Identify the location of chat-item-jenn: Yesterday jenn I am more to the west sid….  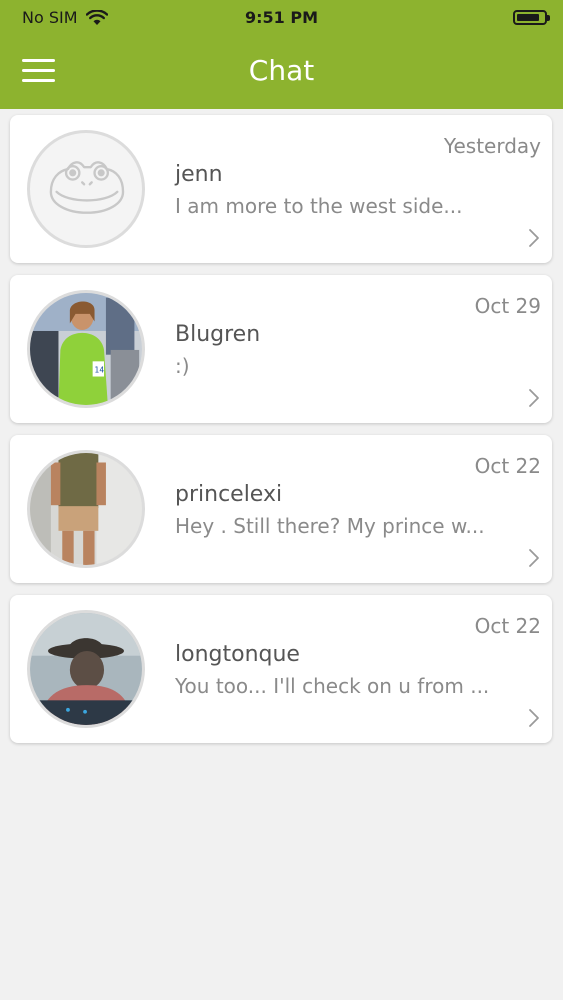
(281, 189).